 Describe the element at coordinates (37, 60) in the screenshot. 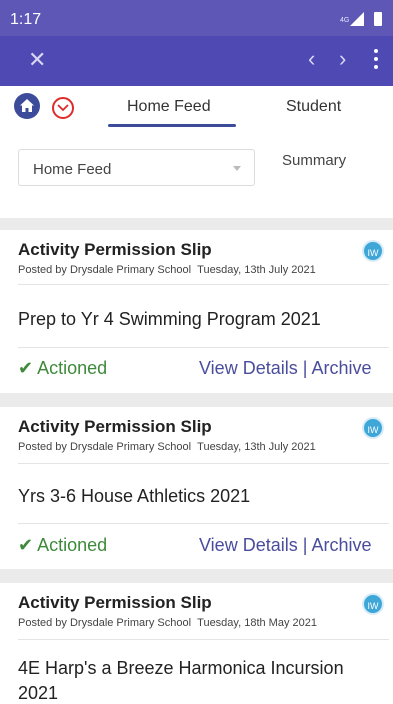

I see `close-icon: ✕` at that location.